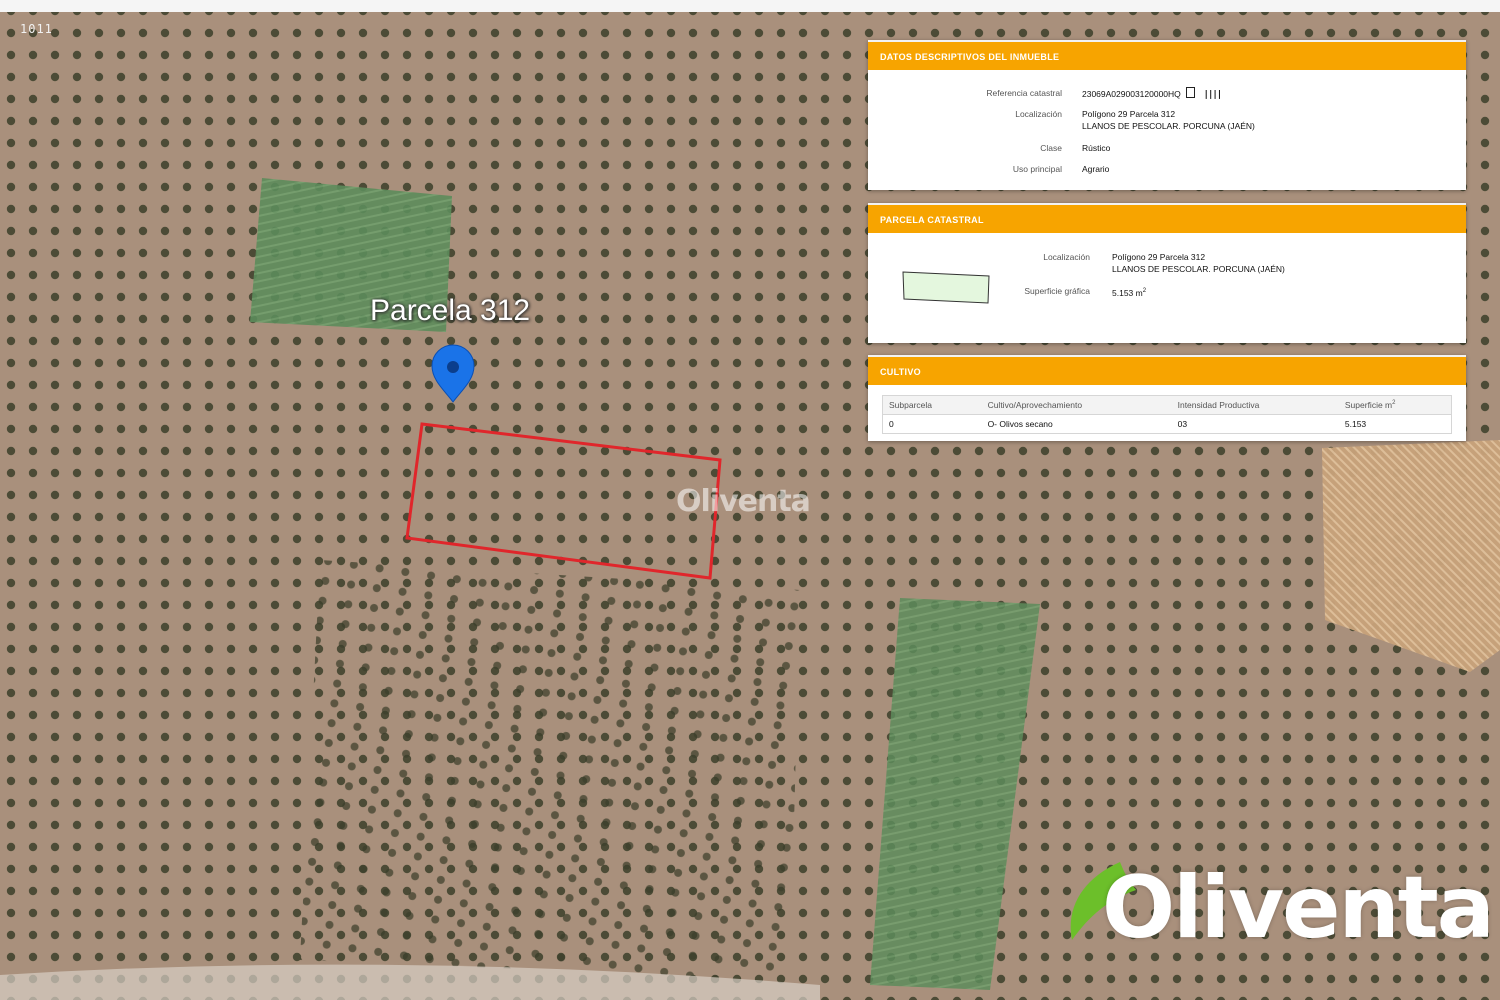  I want to click on parcela-loc-line2: LLANOS DE PESCOLAR. PORCUNA (JAÉN), so click(1198, 269).